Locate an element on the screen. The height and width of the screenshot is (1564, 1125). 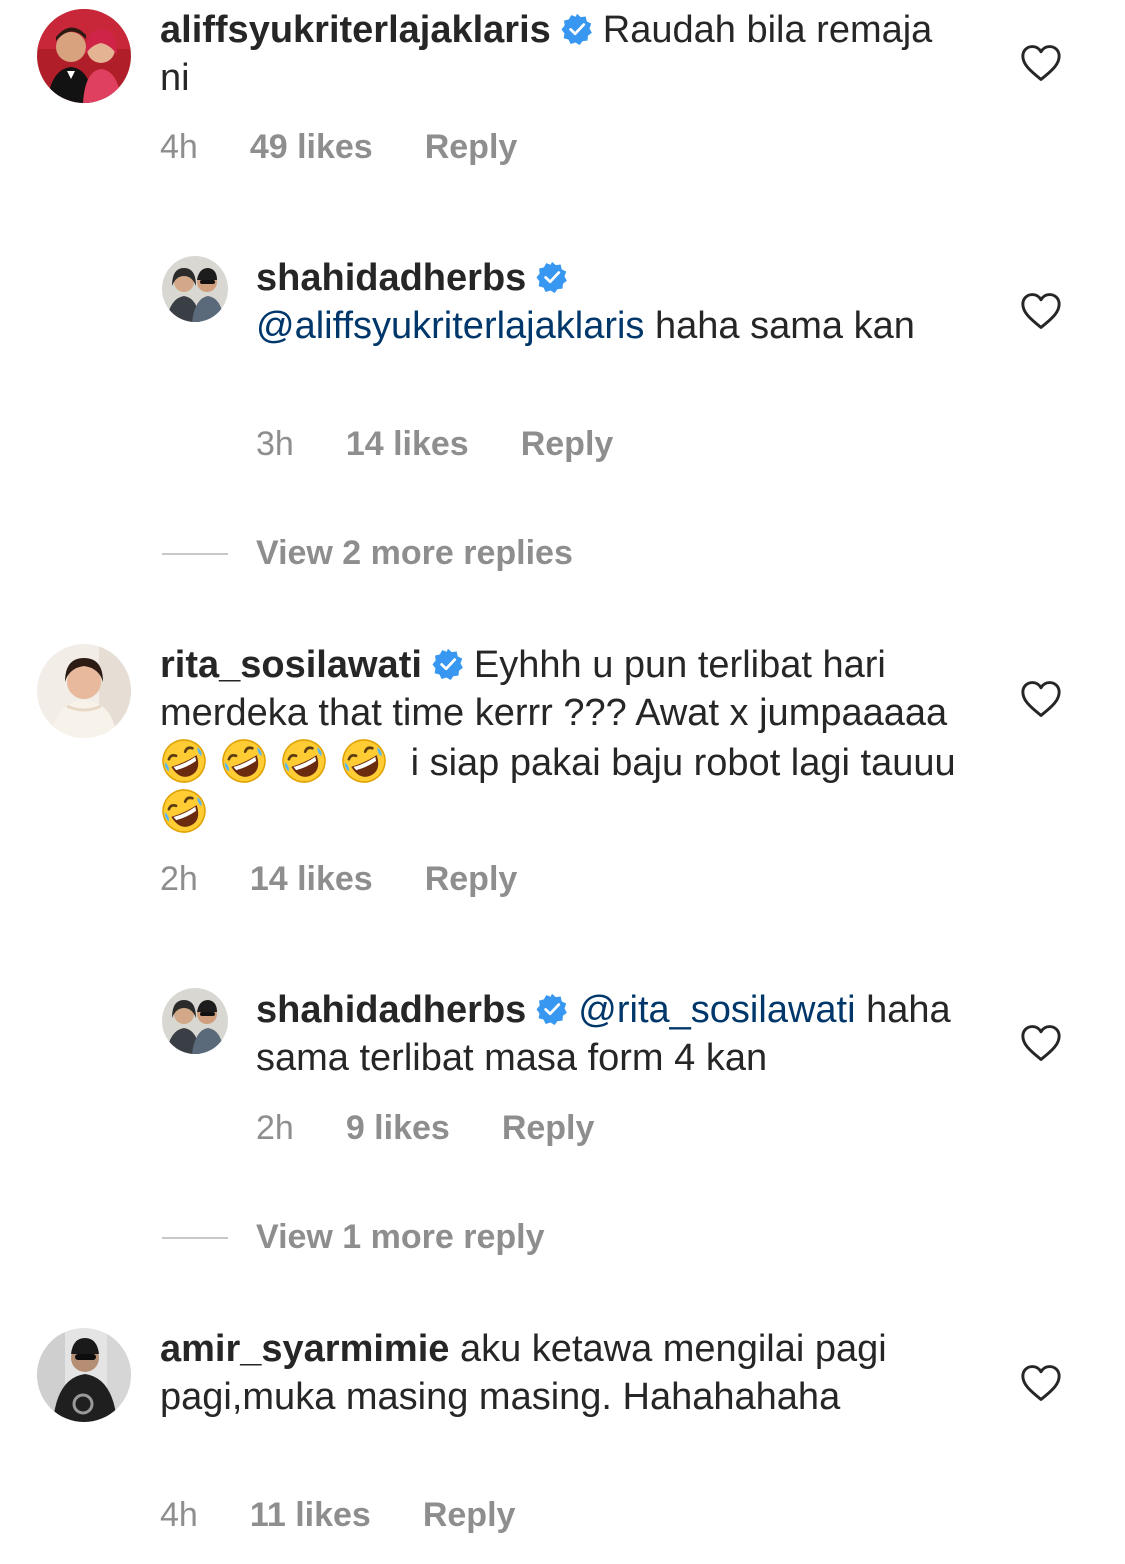
comment-meta: 2h 14 likes Reply is located at coordinates (338, 879).